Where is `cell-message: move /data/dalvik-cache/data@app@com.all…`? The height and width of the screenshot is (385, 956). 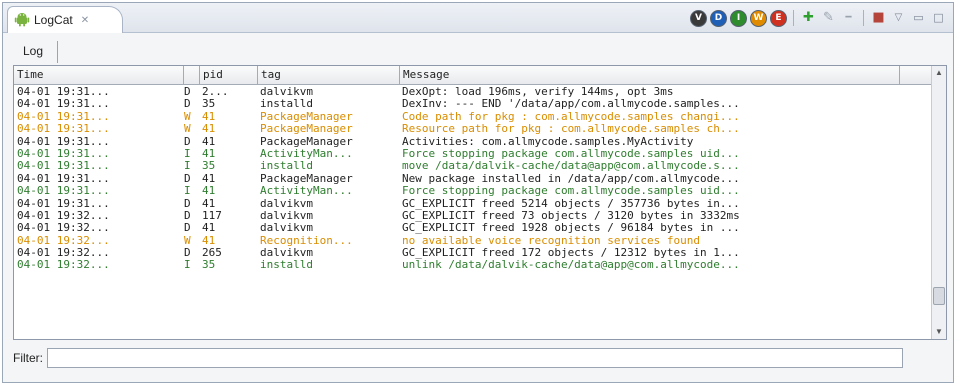
cell-message: move /data/dalvik-cache/data@app@com.all… is located at coordinates (571, 166).